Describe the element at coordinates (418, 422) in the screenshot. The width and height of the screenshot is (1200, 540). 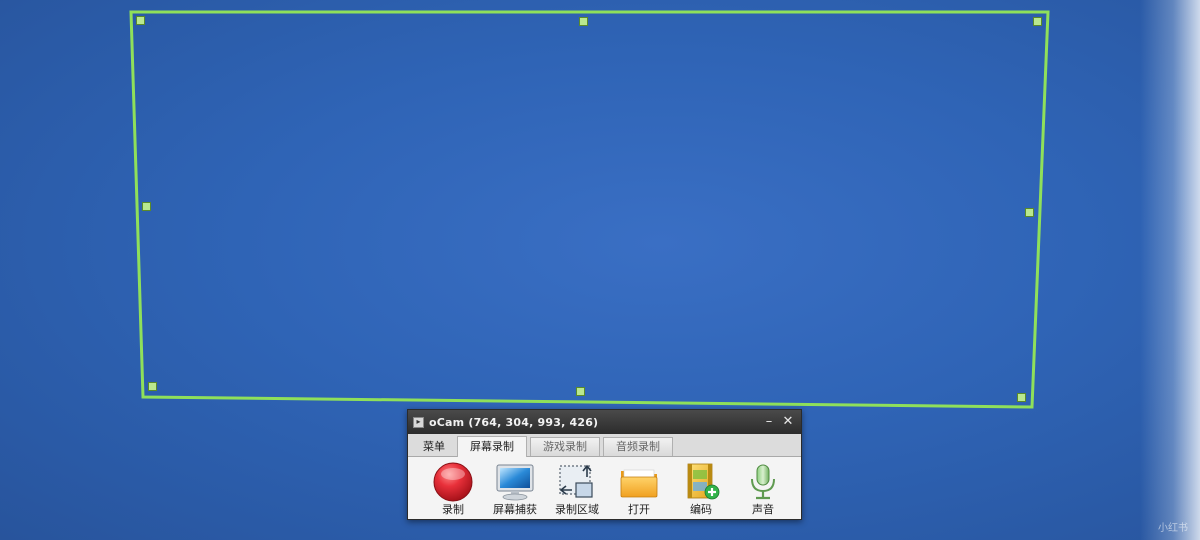
I see `app-icon: ▸` at that location.